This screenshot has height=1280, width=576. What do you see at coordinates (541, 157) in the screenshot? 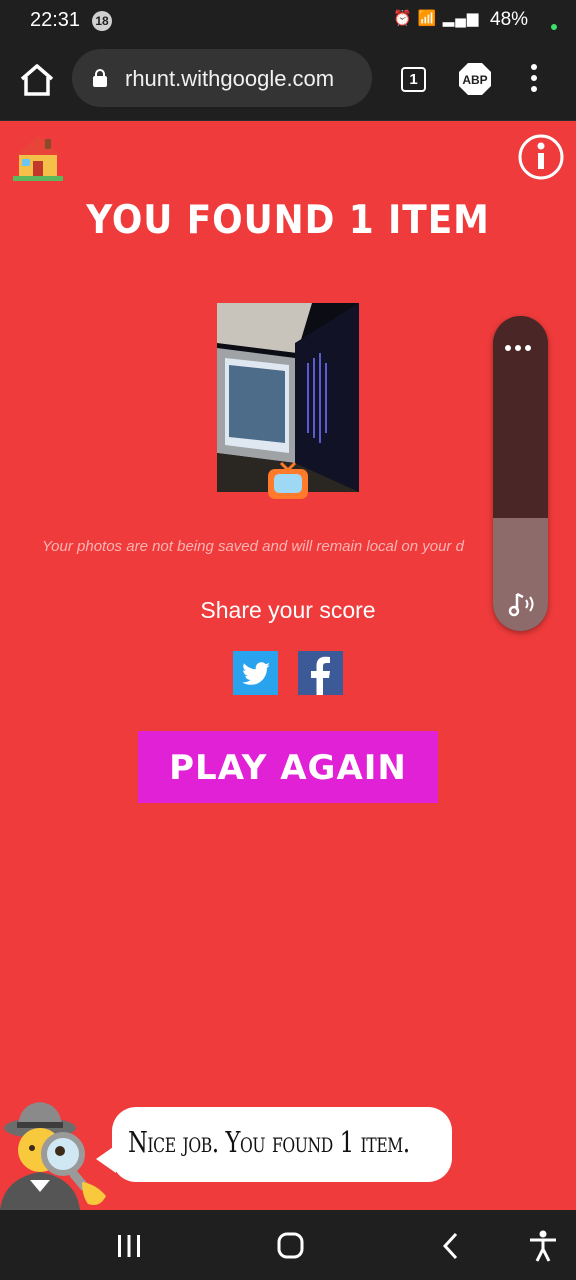
I see `info-icon` at bounding box center [541, 157].